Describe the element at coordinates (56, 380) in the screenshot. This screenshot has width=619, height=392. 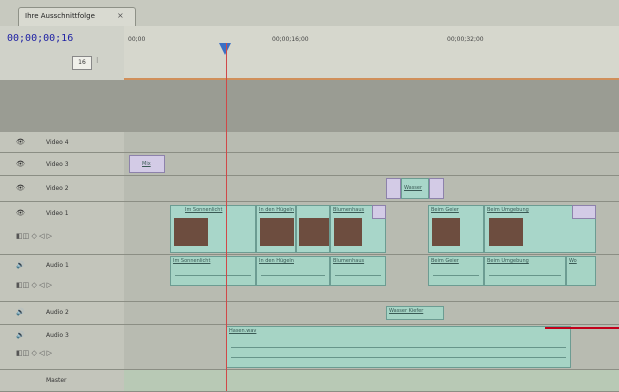
I see `track-name: Master` at that location.